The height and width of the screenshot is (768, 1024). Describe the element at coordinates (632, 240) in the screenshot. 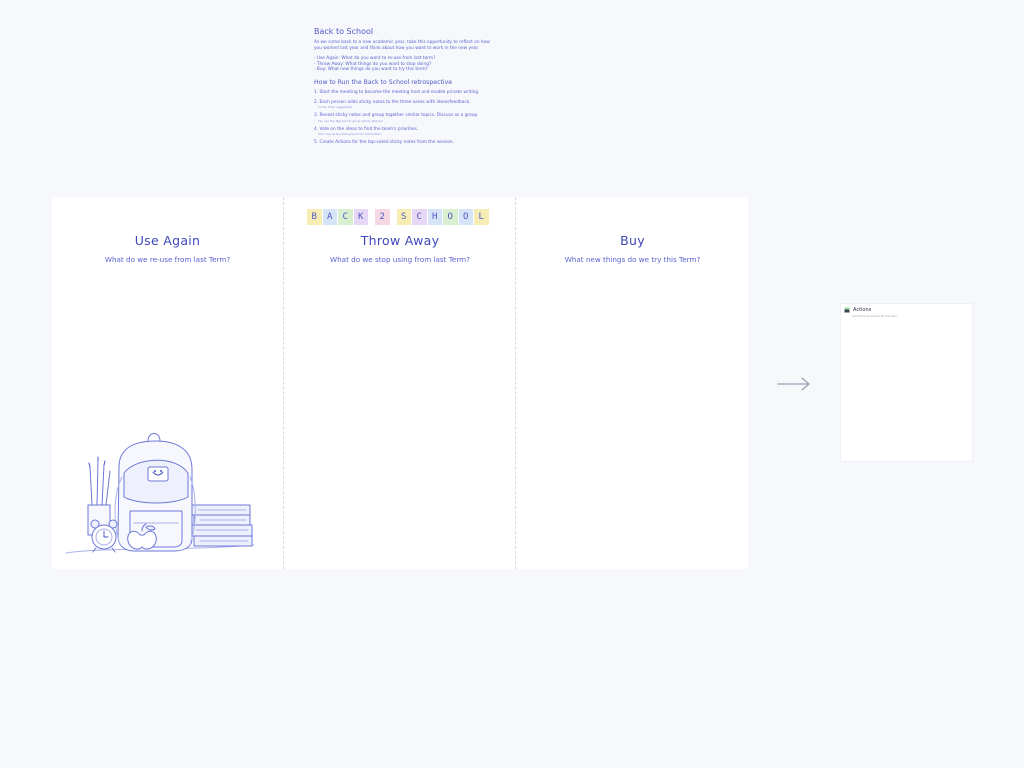

I see `column-heading: Buy` at that location.